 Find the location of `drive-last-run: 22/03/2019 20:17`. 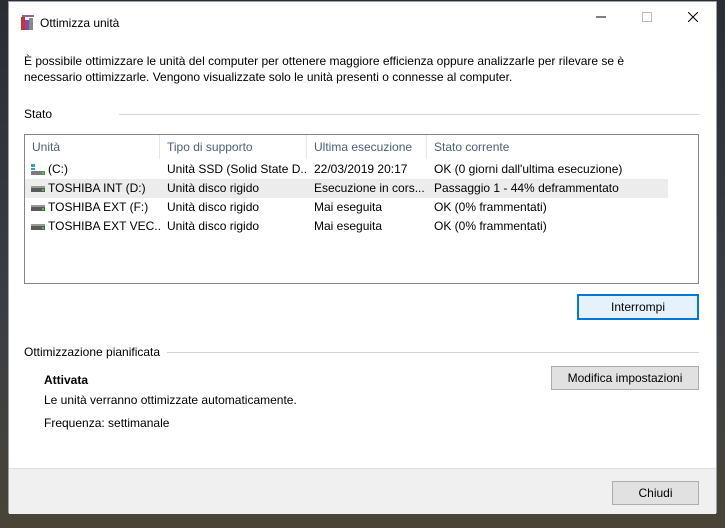

drive-last-run: 22/03/2019 20:17 is located at coordinates (361, 169).